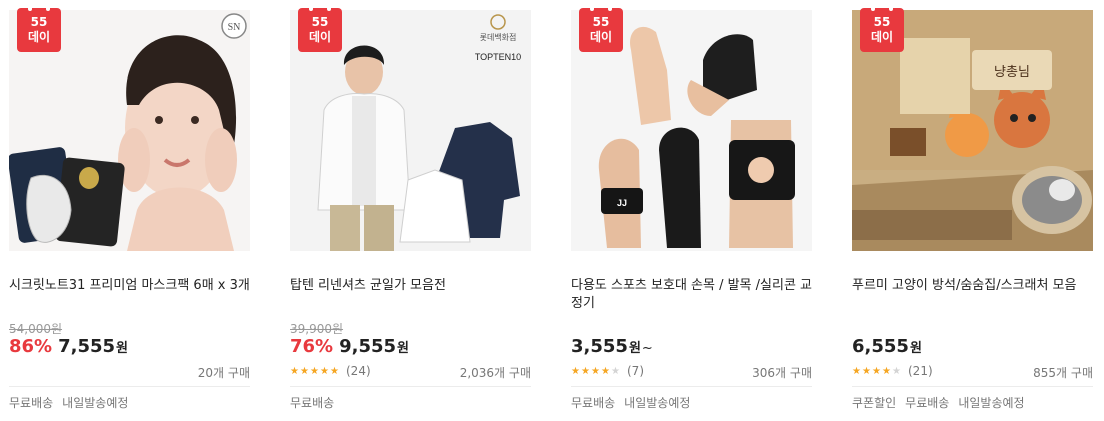 This screenshot has width=1104, height=421. Describe the element at coordinates (31, 346) in the screenshot. I see `discount-rate: 86%` at that location.